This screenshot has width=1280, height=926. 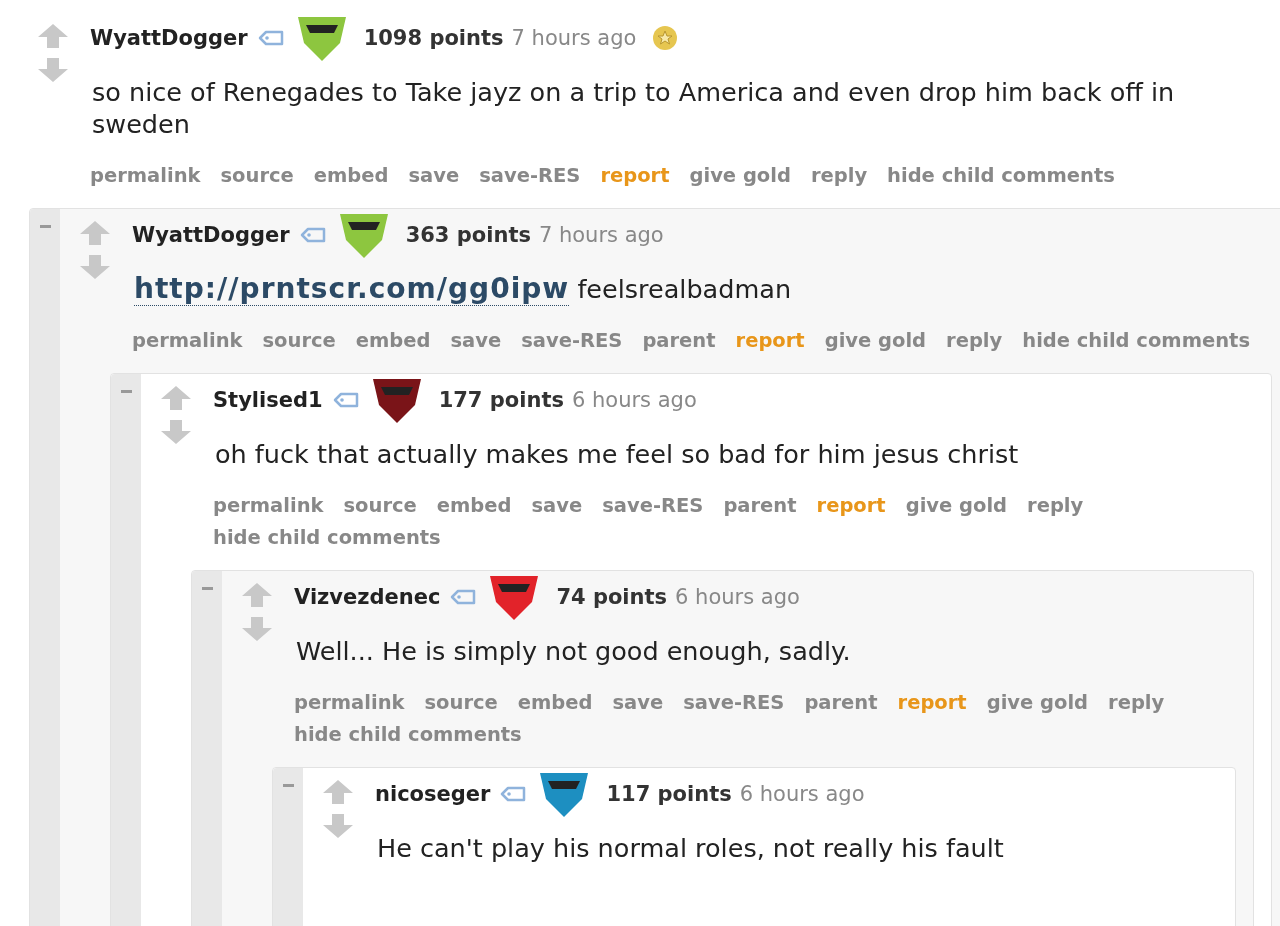 I want to click on award-icon, so click(x=665, y=38).